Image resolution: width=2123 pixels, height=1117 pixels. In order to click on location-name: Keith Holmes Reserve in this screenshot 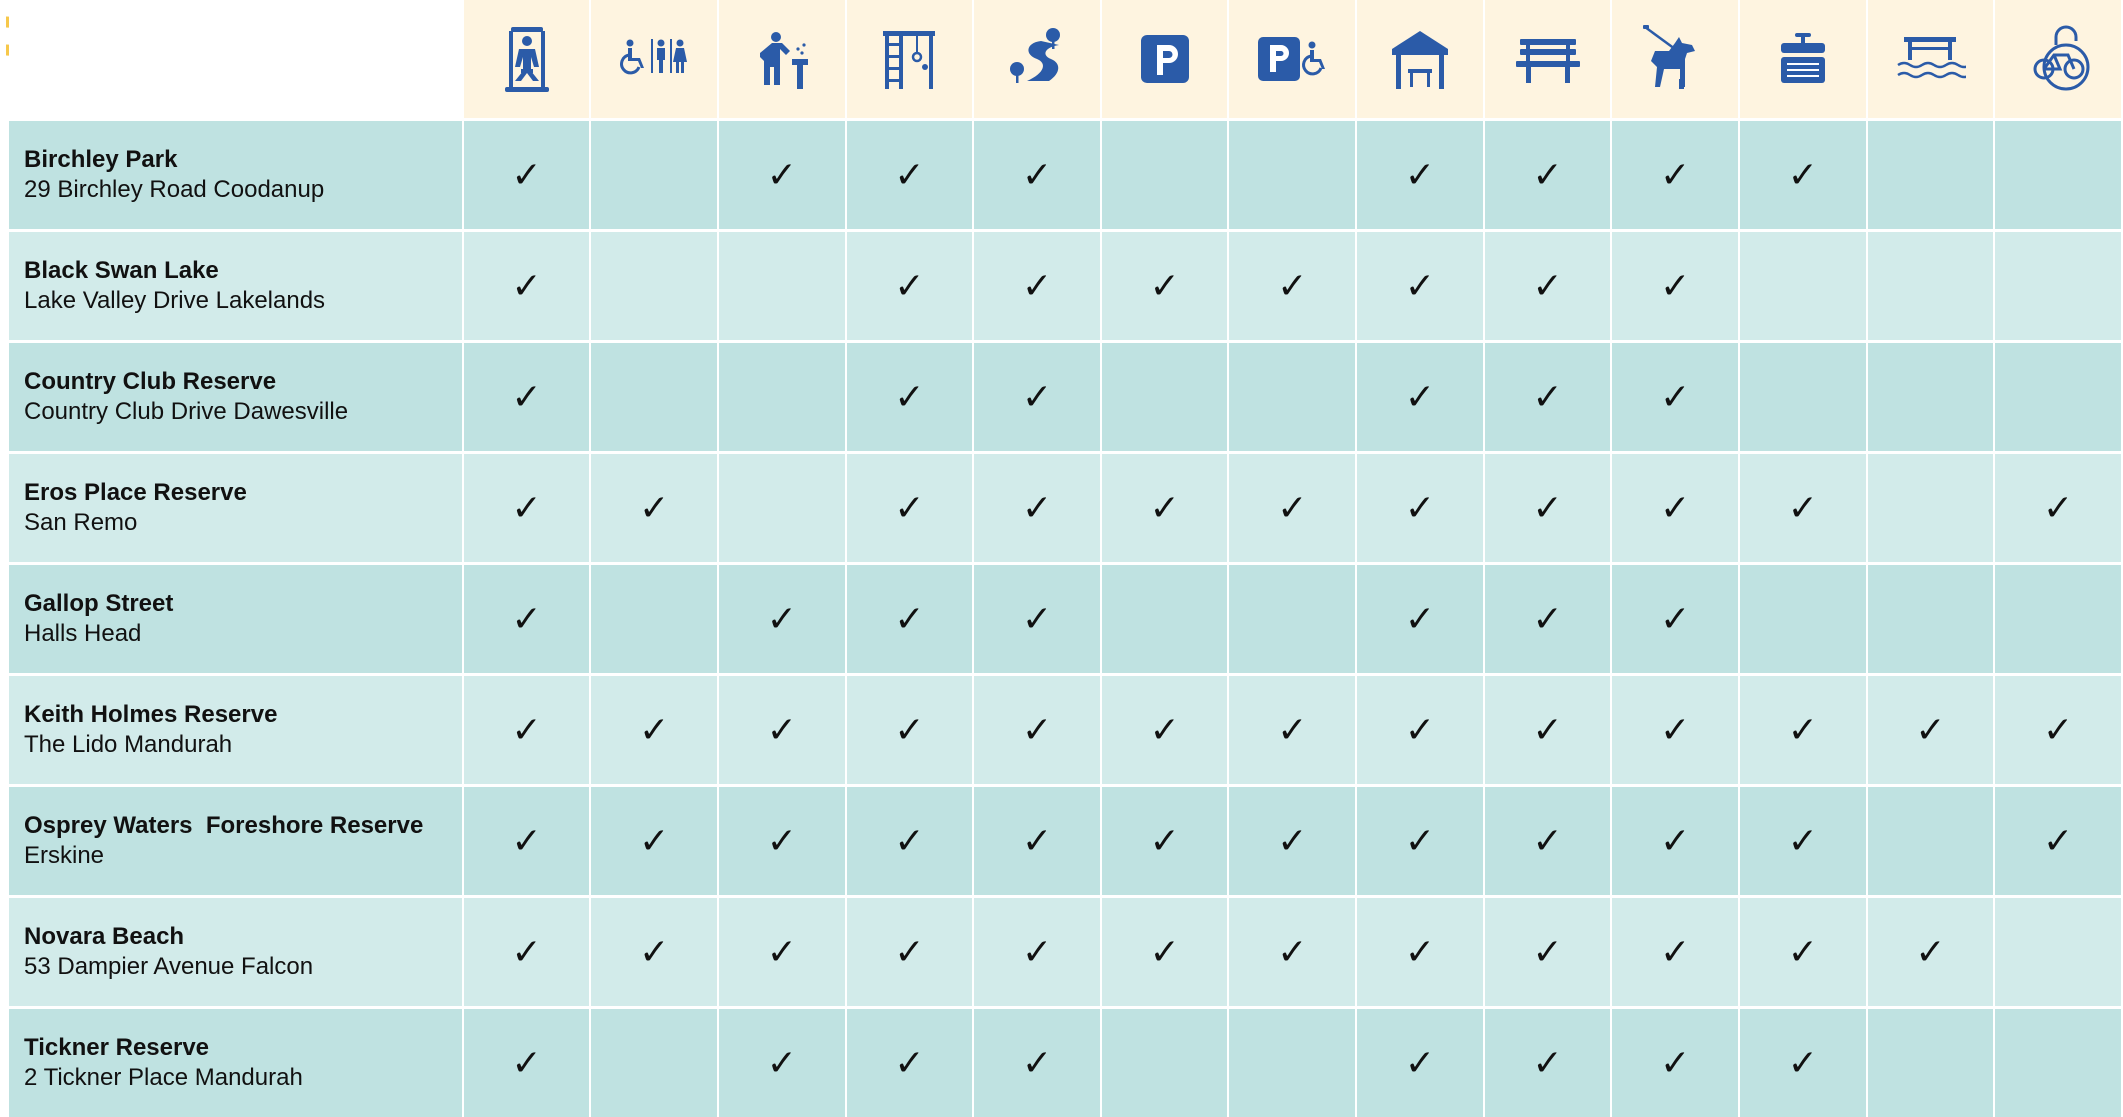, I will do `click(151, 714)`.